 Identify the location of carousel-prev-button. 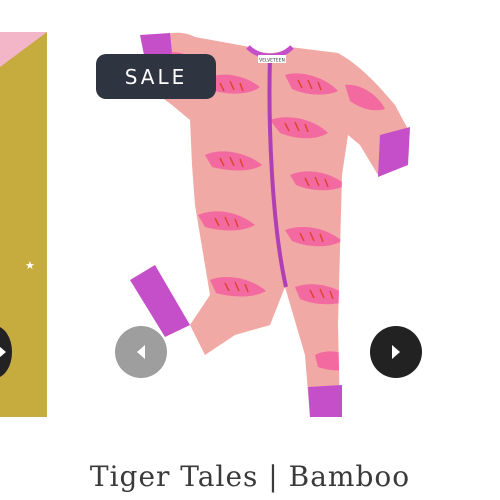
(141, 352).